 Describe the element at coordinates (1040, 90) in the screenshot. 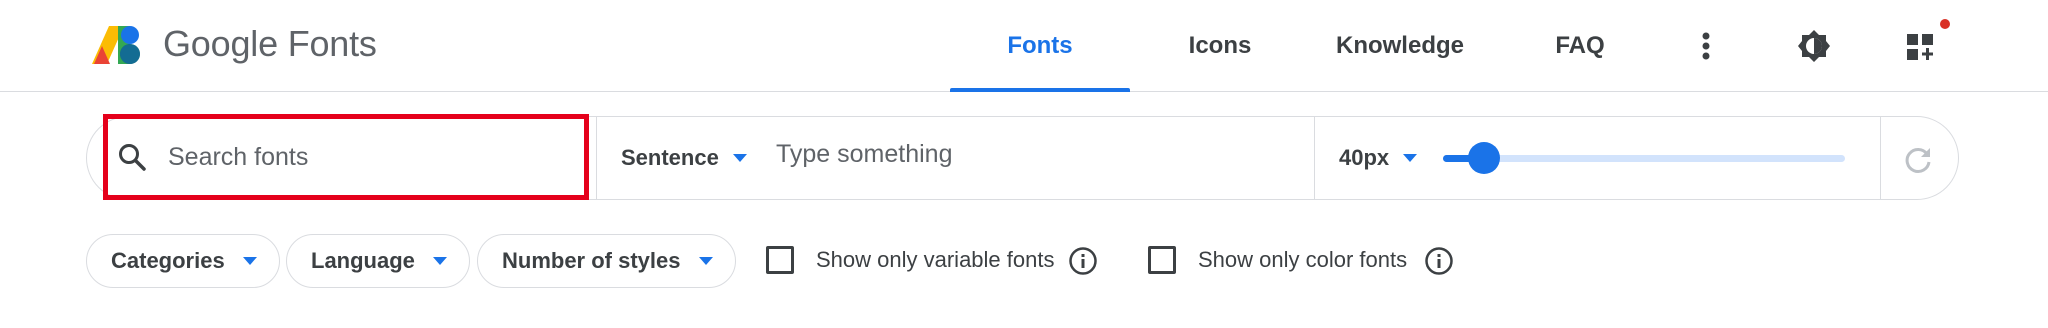

I see `active-tab-indicator` at that location.